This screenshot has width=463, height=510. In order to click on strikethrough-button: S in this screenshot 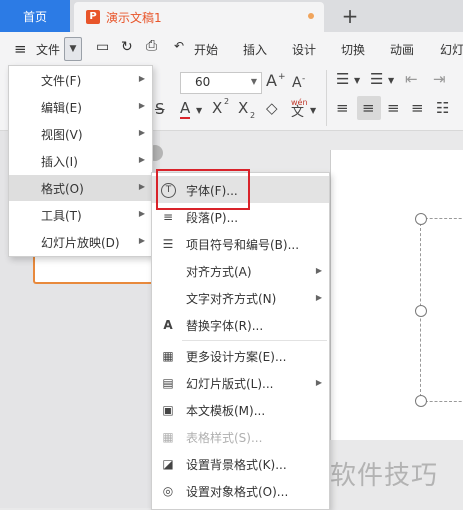, I will do `click(160, 109)`.